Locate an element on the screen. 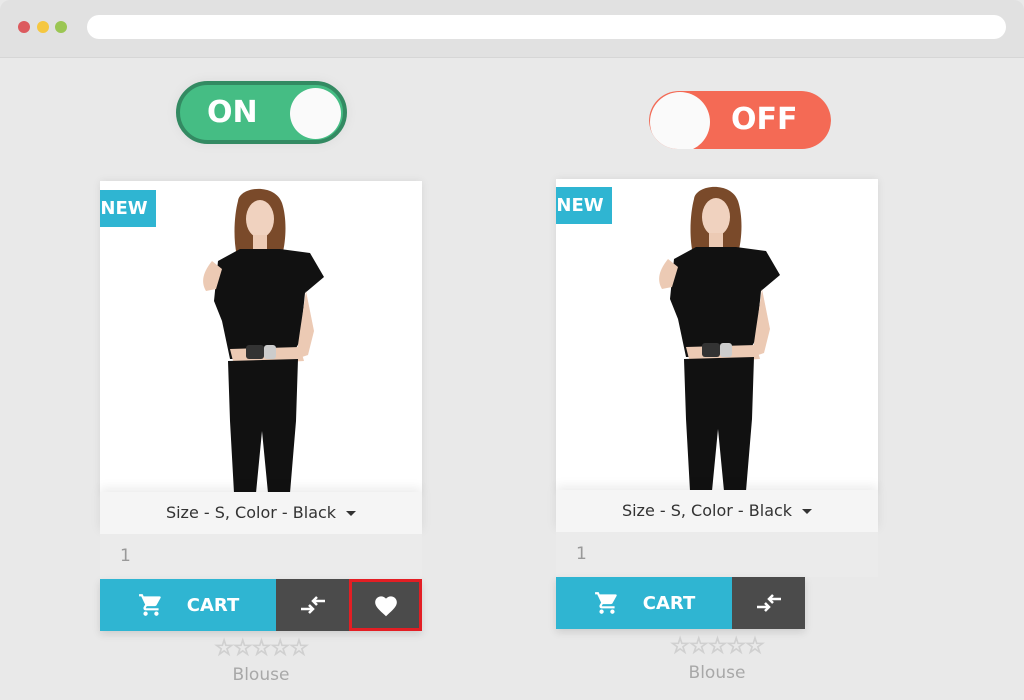  toggle-on-switch: ON is located at coordinates (261, 112).